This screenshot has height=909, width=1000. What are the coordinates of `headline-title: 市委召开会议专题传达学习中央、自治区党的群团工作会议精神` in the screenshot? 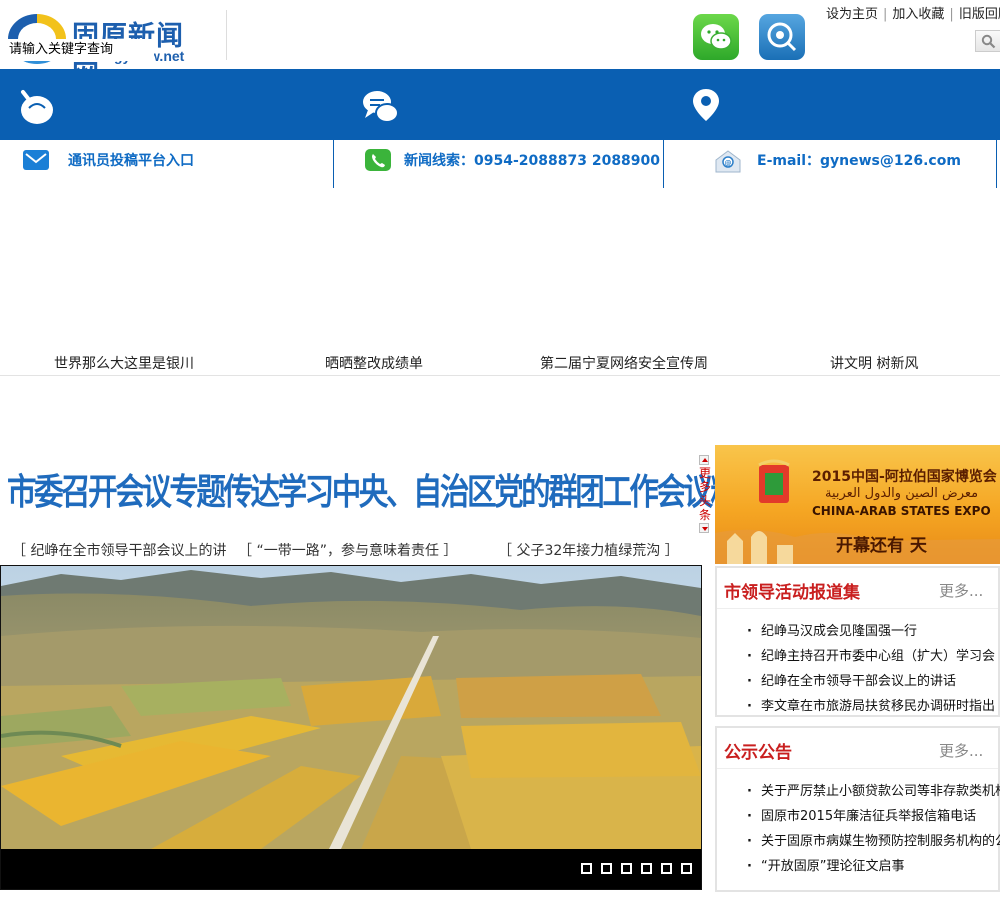 It's located at (387, 489).